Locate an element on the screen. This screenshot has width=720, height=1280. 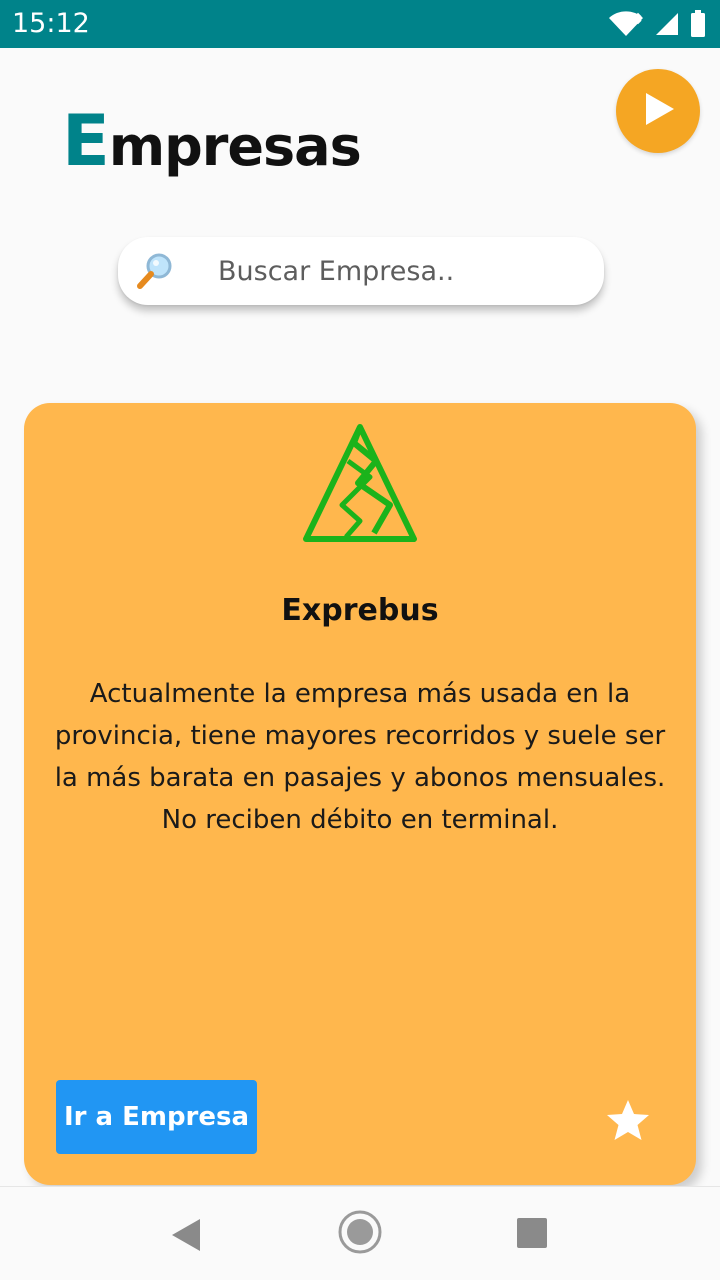
page-title: Empresas is located at coordinates (212, 141).